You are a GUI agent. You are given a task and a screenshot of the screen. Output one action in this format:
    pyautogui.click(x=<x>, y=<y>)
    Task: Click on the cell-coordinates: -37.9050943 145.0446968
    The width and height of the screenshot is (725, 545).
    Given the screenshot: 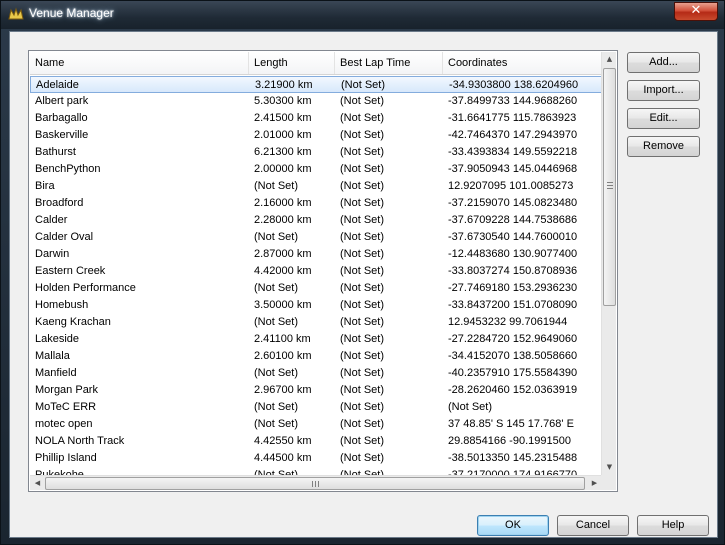 What is the action you would take?
    pyautogui.click(x=513, y=169)
    